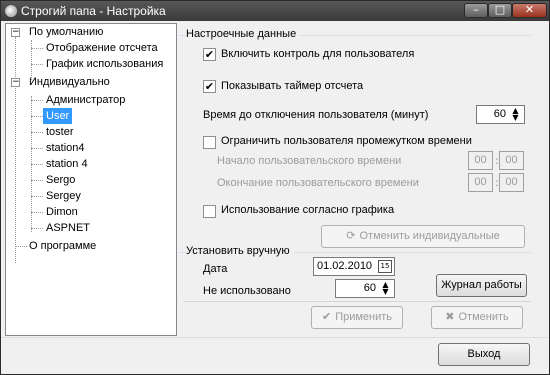 This screenshot has width=550, height=375. I want to click on cancel-button: ✖ Отменить, so click(477, 317).